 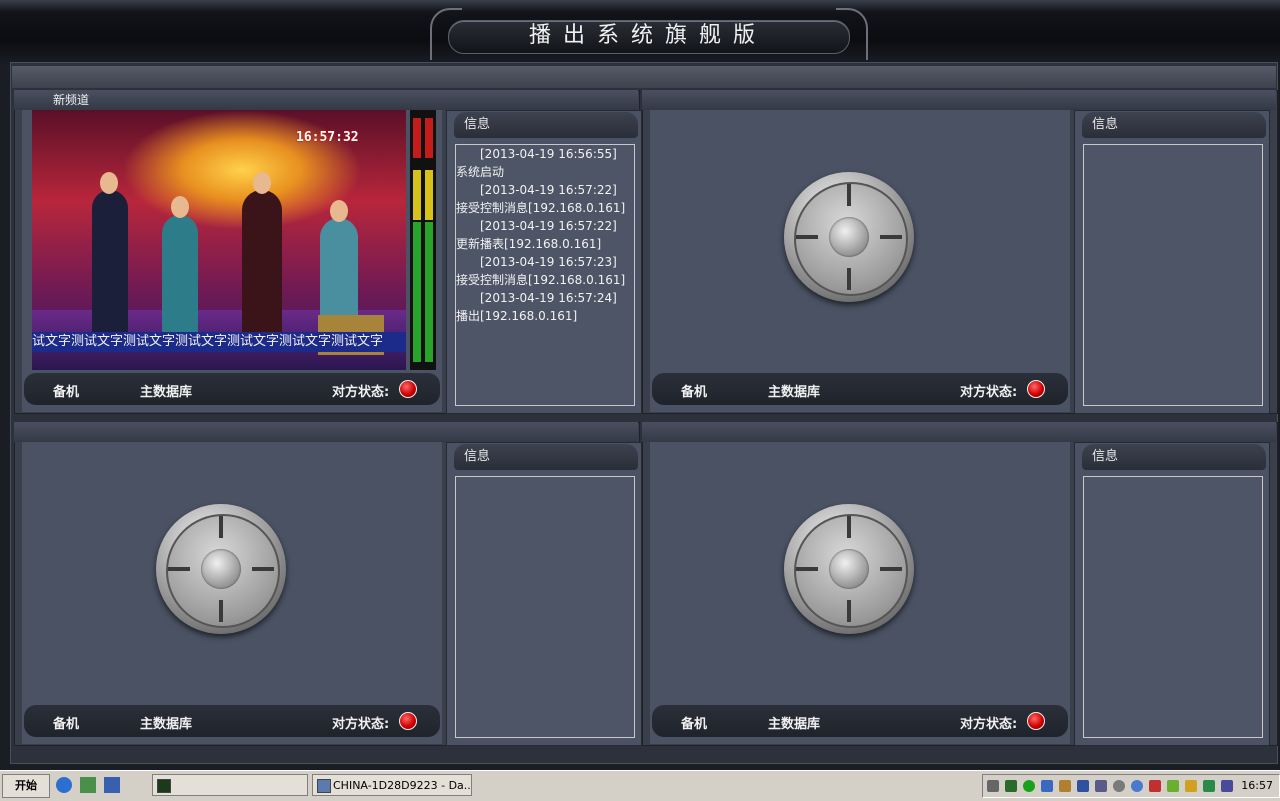 What do you see at coordinates (1173, 786) in the screenshot?
I see `nvidia-icon` at bounding box center [1173, 786].